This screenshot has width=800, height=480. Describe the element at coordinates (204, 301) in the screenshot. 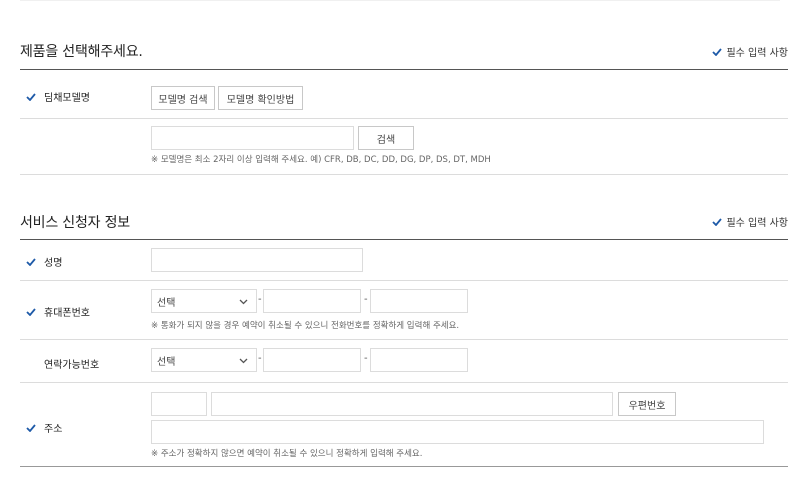

I see `mobile-prefix-select: 선택` at that location.